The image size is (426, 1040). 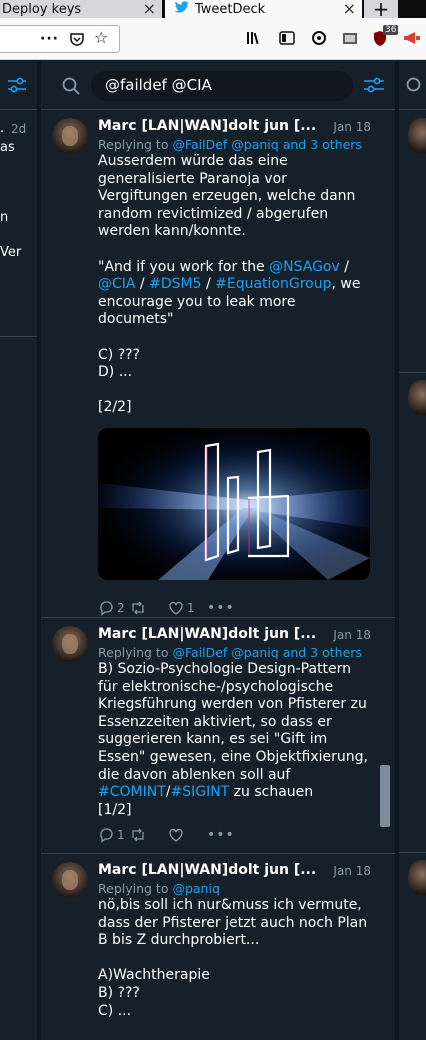 What do you see at coordinates (121, 608) in the screenshot?
I see `reply-count: 2` at bounding box center [121, 608].